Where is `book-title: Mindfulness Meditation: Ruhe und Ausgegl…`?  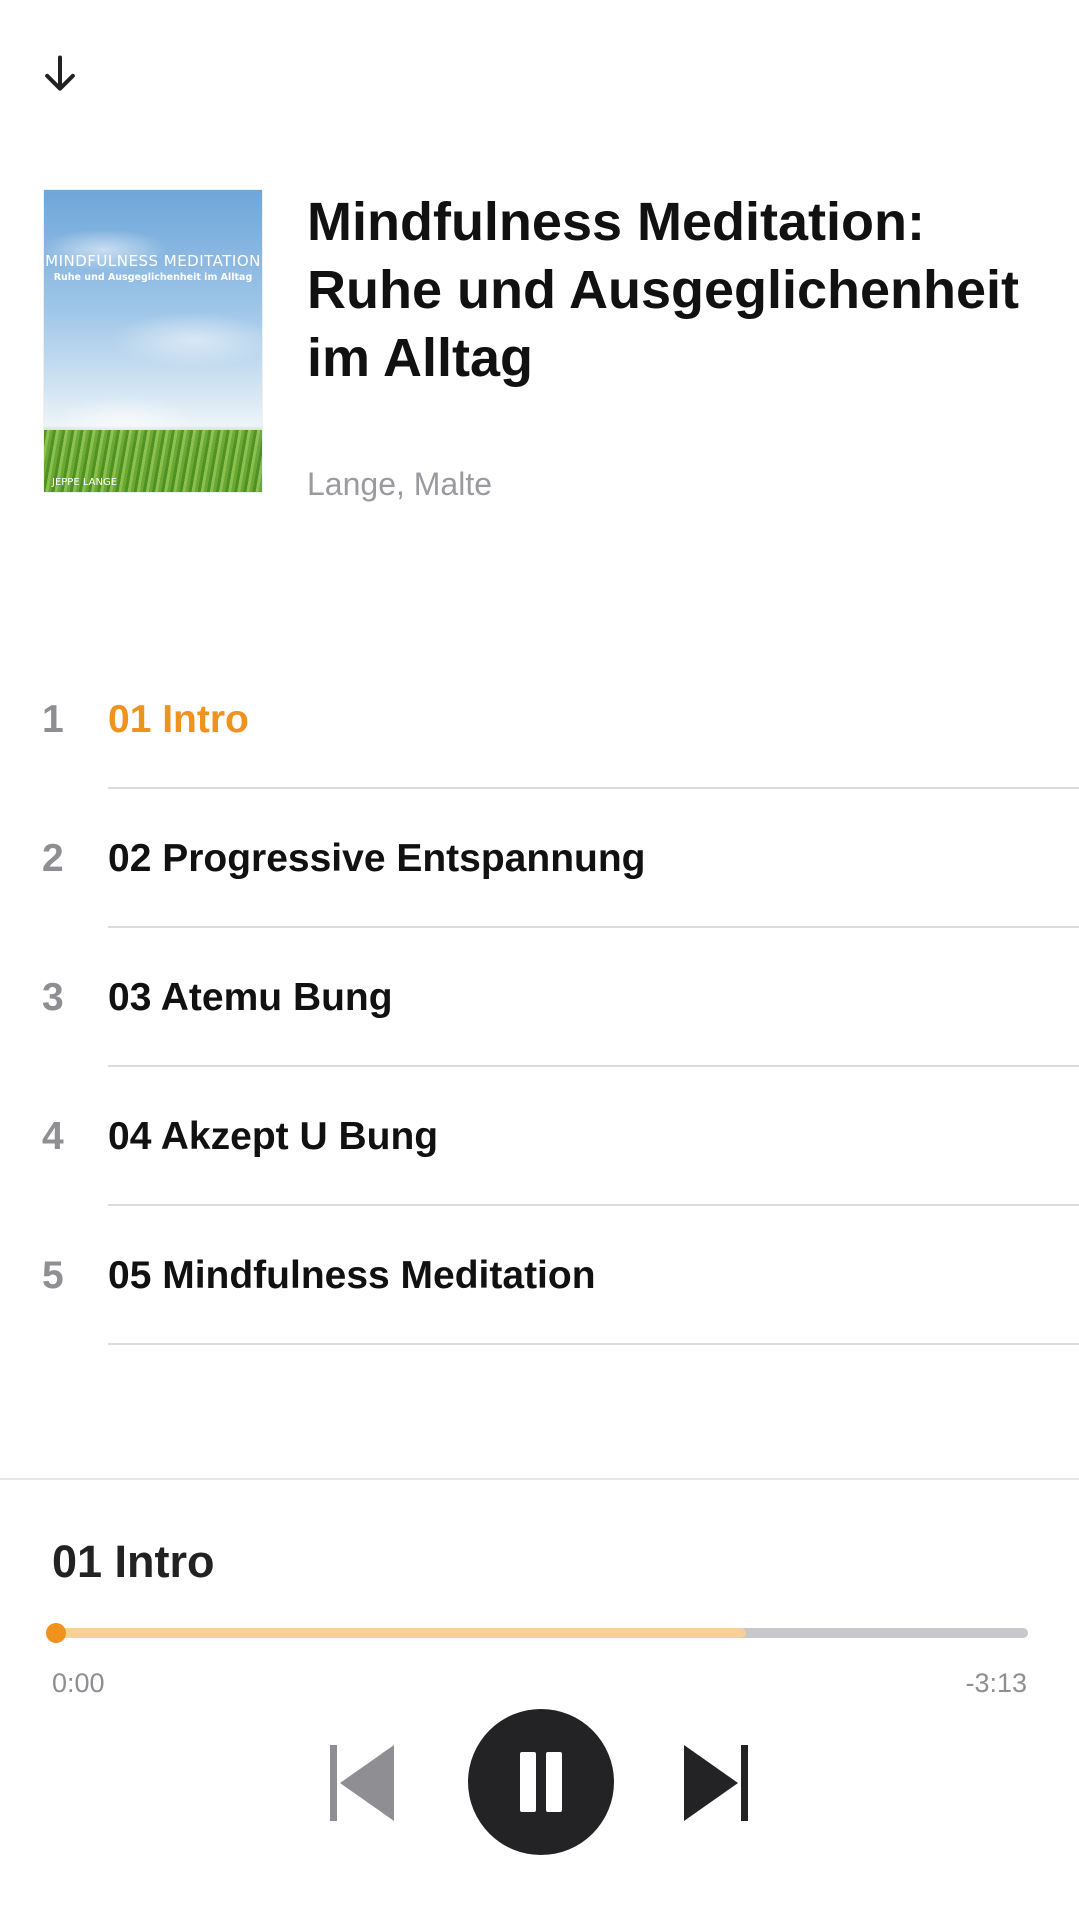
book-title: Mindfulness Meditation: Ruhe und Ausgegl… is located at coordinates (663, 290).